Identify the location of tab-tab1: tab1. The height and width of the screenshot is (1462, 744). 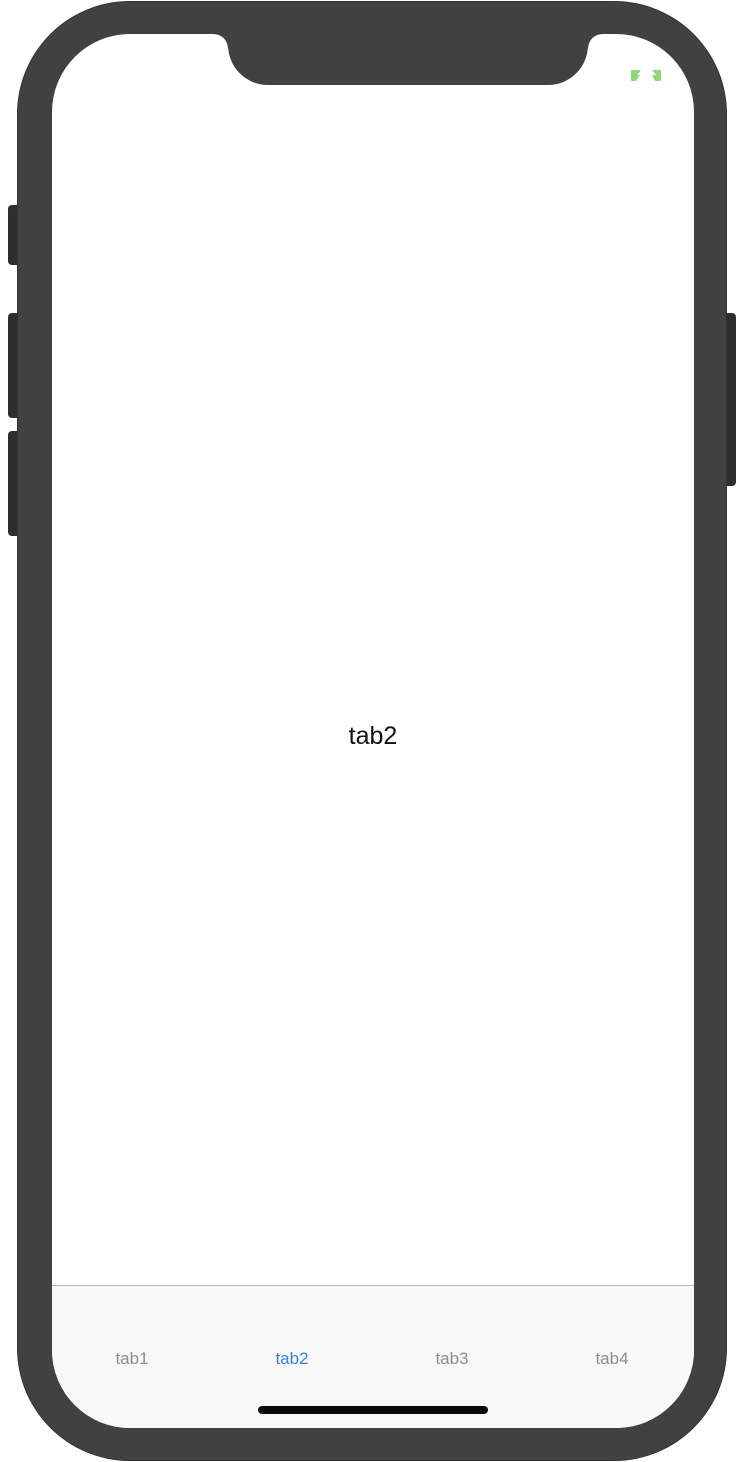
(132, 1359).